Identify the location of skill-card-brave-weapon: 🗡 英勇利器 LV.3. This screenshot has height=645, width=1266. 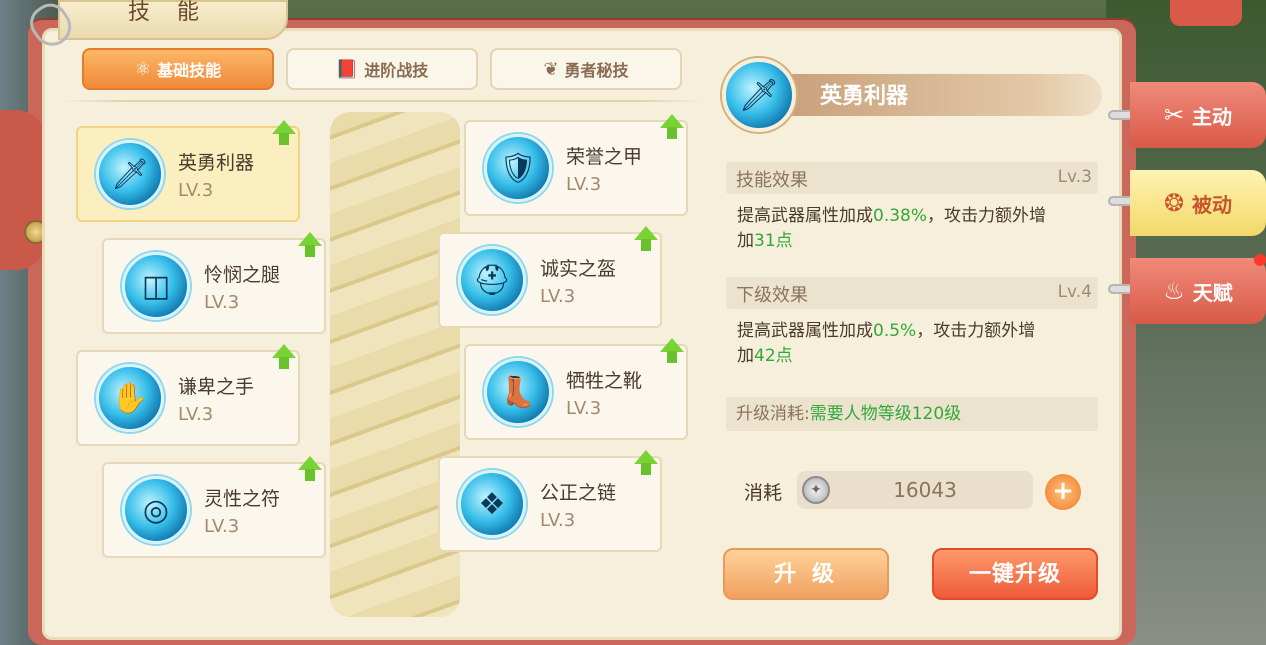
(188, 171).